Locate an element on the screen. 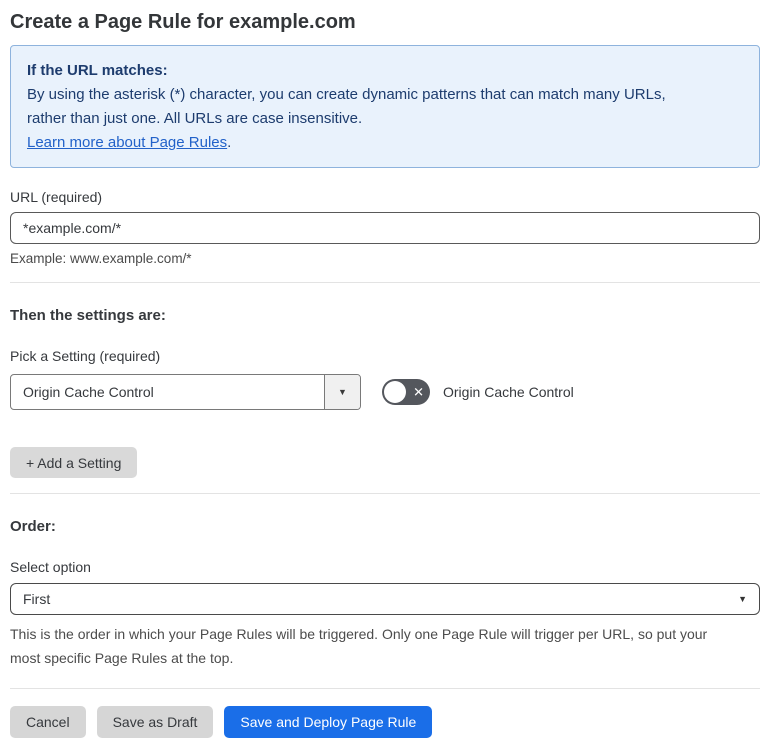 Image resolution: width=770 pixels, height=738 pixels. origin-cache-control-toggle: ✕ is located at coordinates (406, 392).